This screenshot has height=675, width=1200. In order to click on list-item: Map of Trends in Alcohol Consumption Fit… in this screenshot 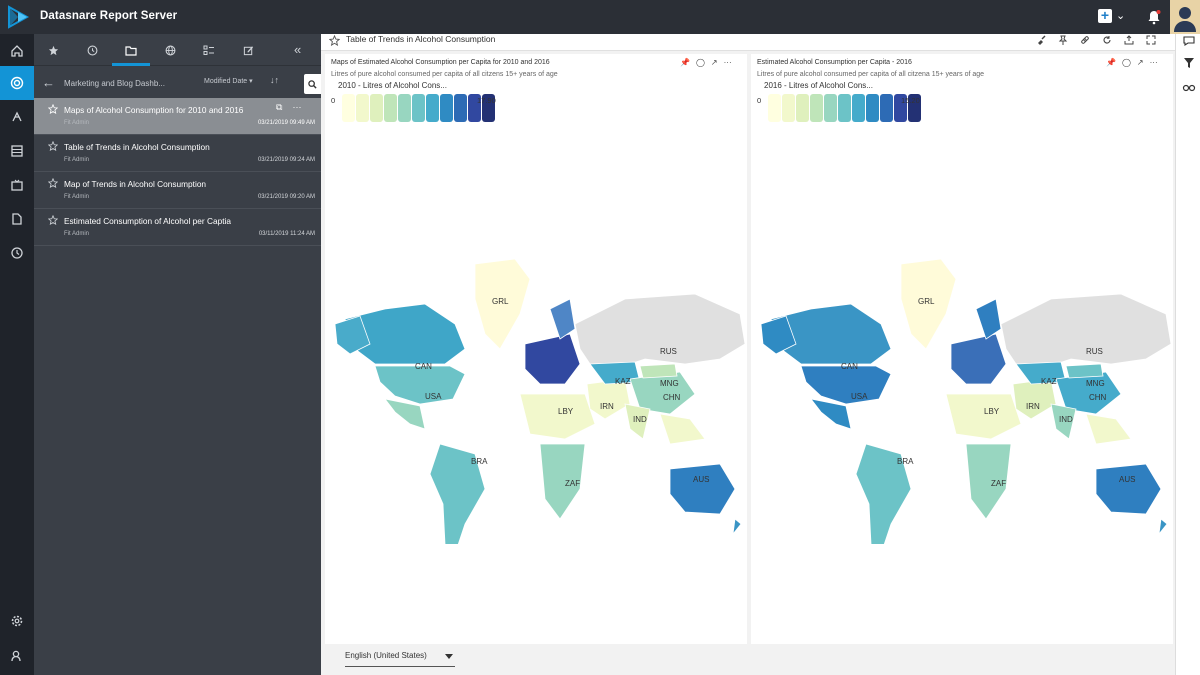, I will do `click(177, 190)`.